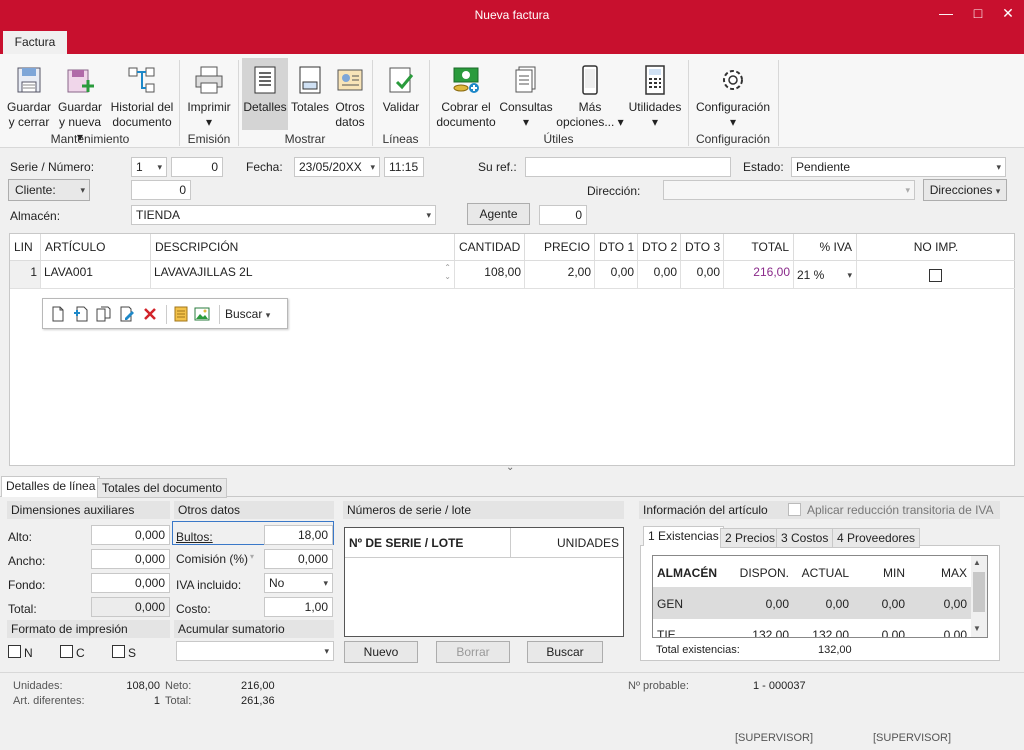  What do you see at coordinates (490, 275) in the screenshot?
I see `cell-cantidad: 108,00` at bounding box center [490, 275].